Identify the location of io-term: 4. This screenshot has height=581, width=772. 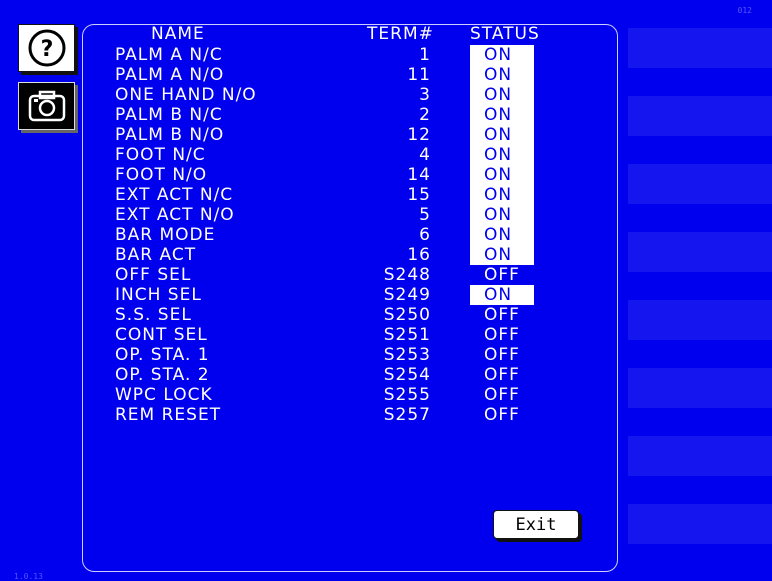
(425, 155).